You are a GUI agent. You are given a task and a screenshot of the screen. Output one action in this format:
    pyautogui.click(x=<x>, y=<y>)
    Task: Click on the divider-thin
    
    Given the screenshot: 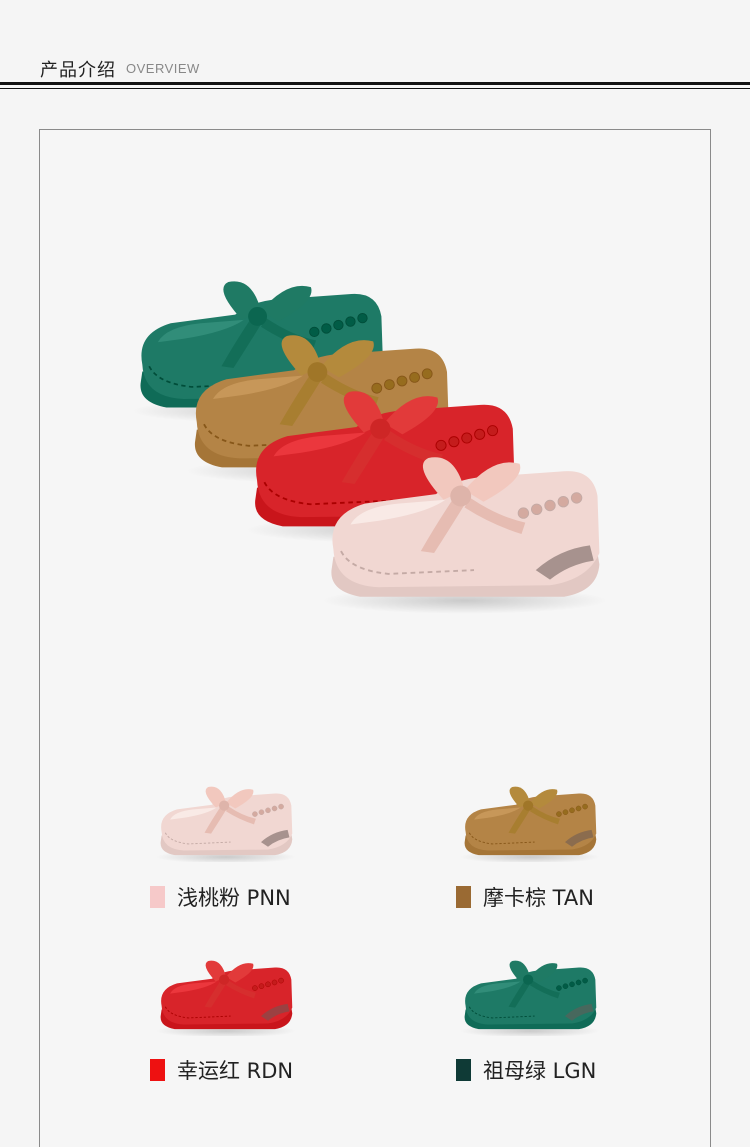 What is the action you would take?
    pyautogui.click(x=375, y=88)
    